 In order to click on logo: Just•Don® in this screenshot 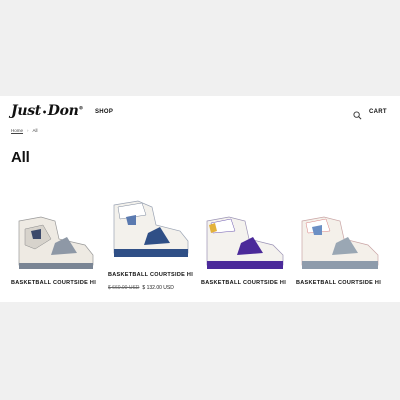, I will do `click(47, 111)`.